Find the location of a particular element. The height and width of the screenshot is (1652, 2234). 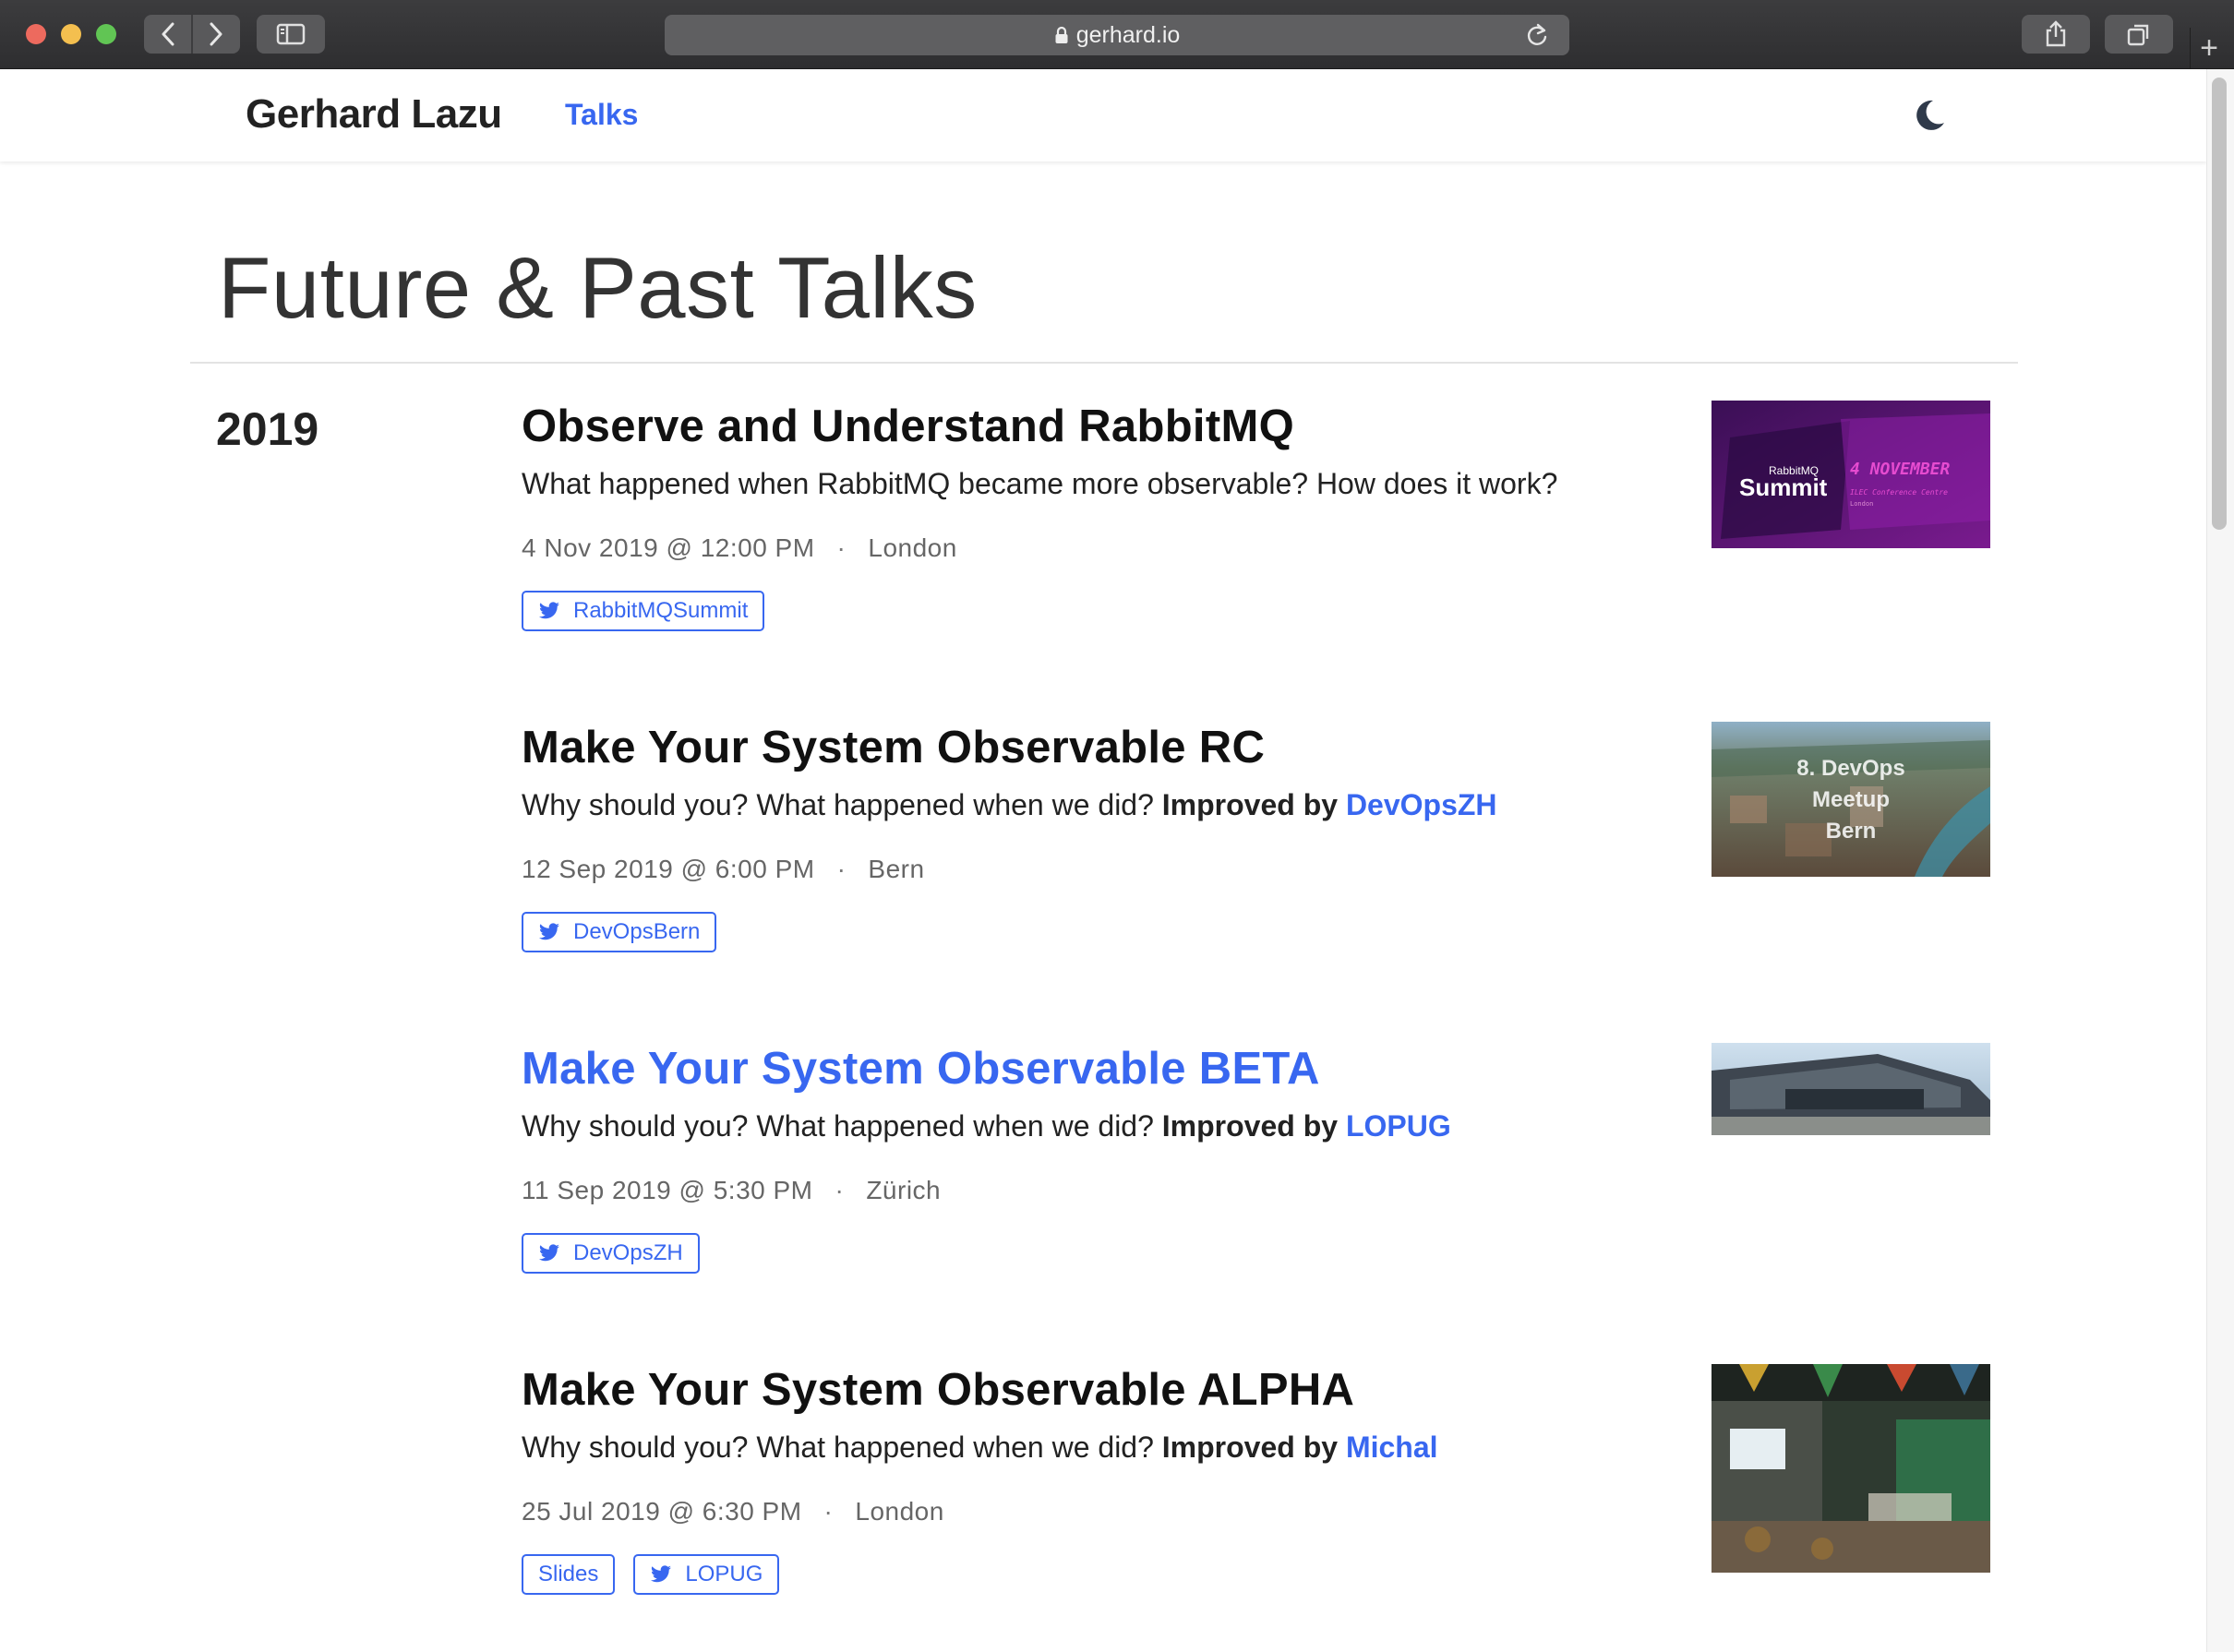

slides-tag-button: Slides is located at coordinates (569, 1575).